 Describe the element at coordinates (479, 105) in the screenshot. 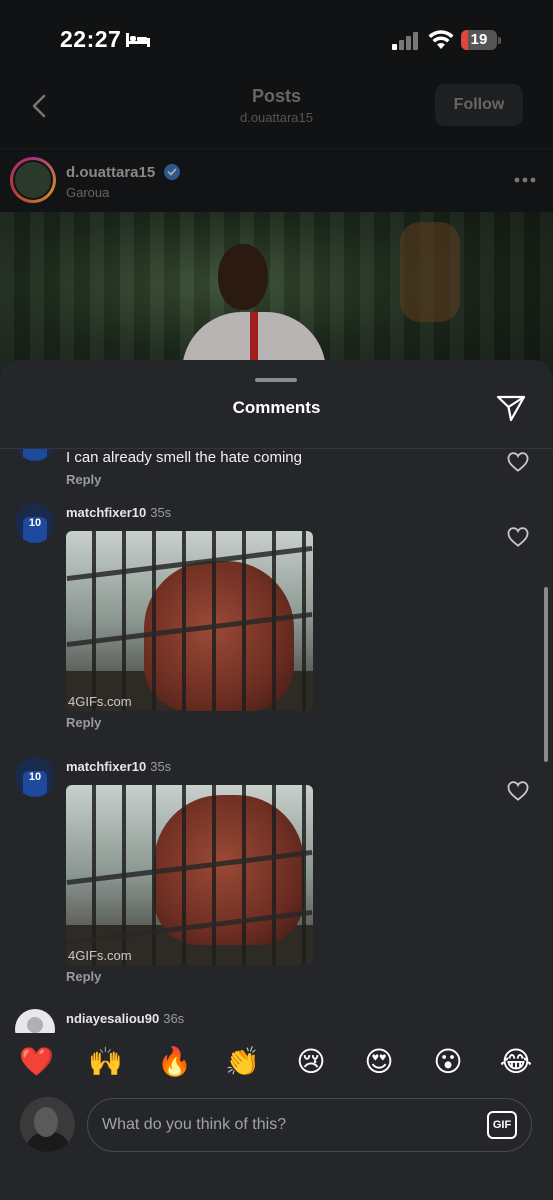

I see `follow-button: Follow` at that location.